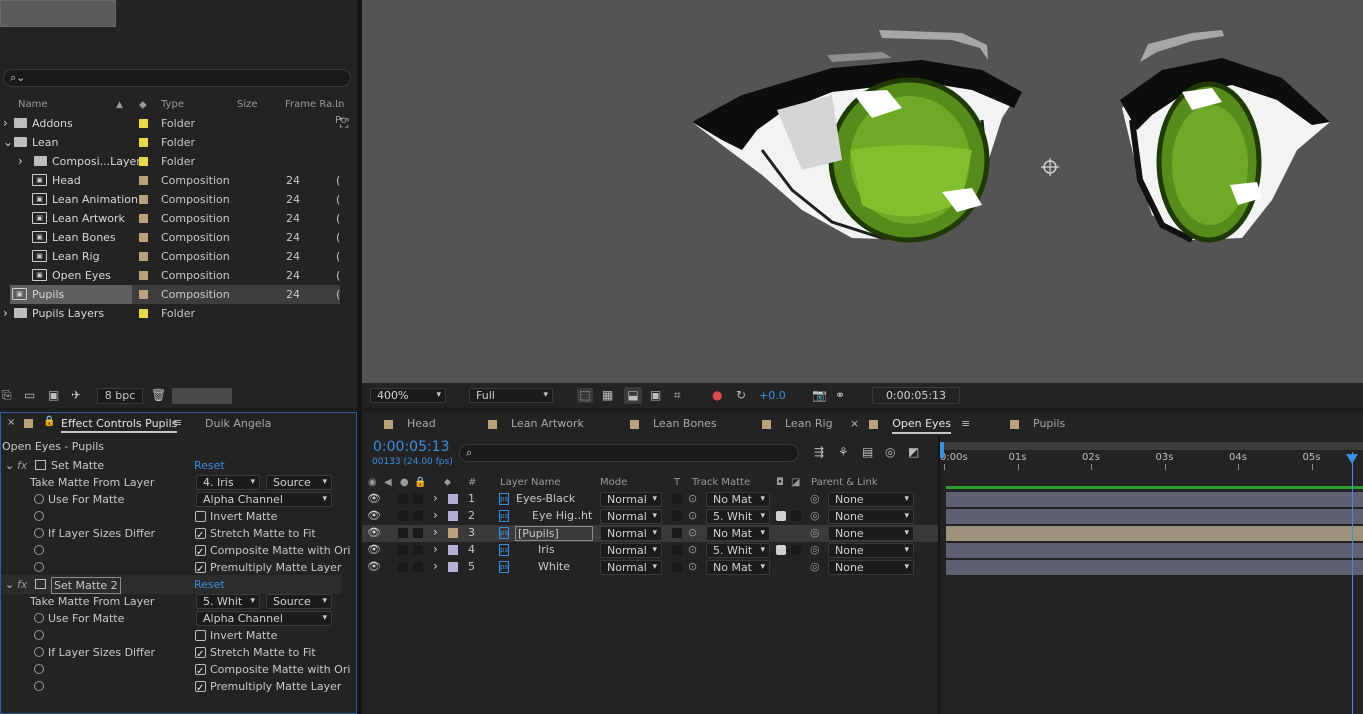 The image size is (1363, 714). What do you see at coordinates (404, 483) in the screenshot?
I see `solo-toggle-icon: ●` at bounding box center [404, 483].